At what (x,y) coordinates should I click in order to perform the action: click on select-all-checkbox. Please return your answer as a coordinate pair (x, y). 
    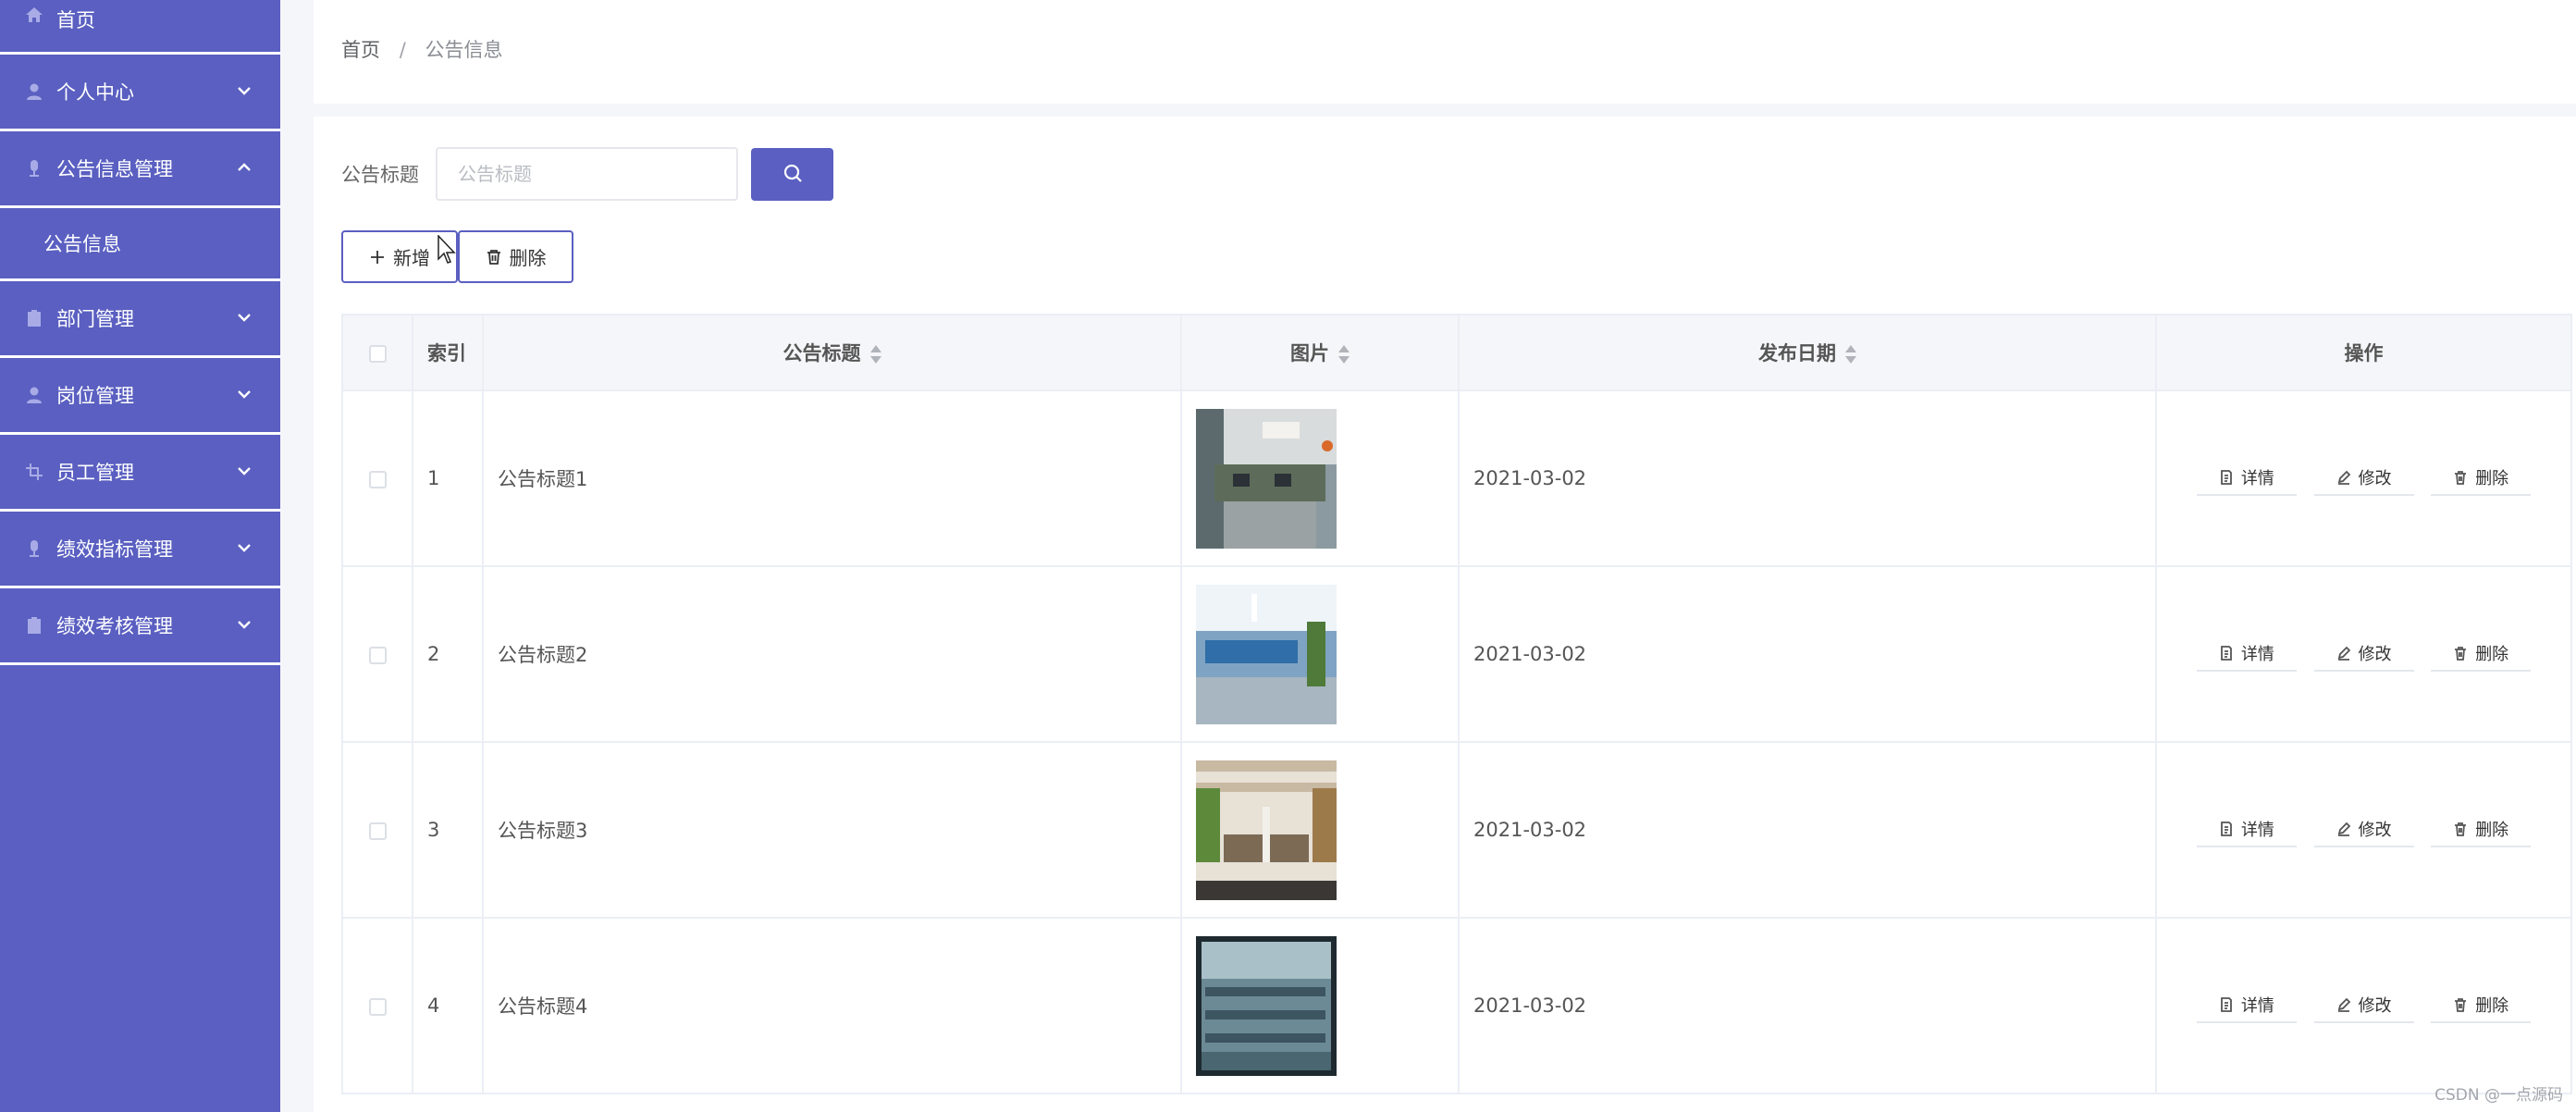
    Looking at the image, I should click on (377, 353).